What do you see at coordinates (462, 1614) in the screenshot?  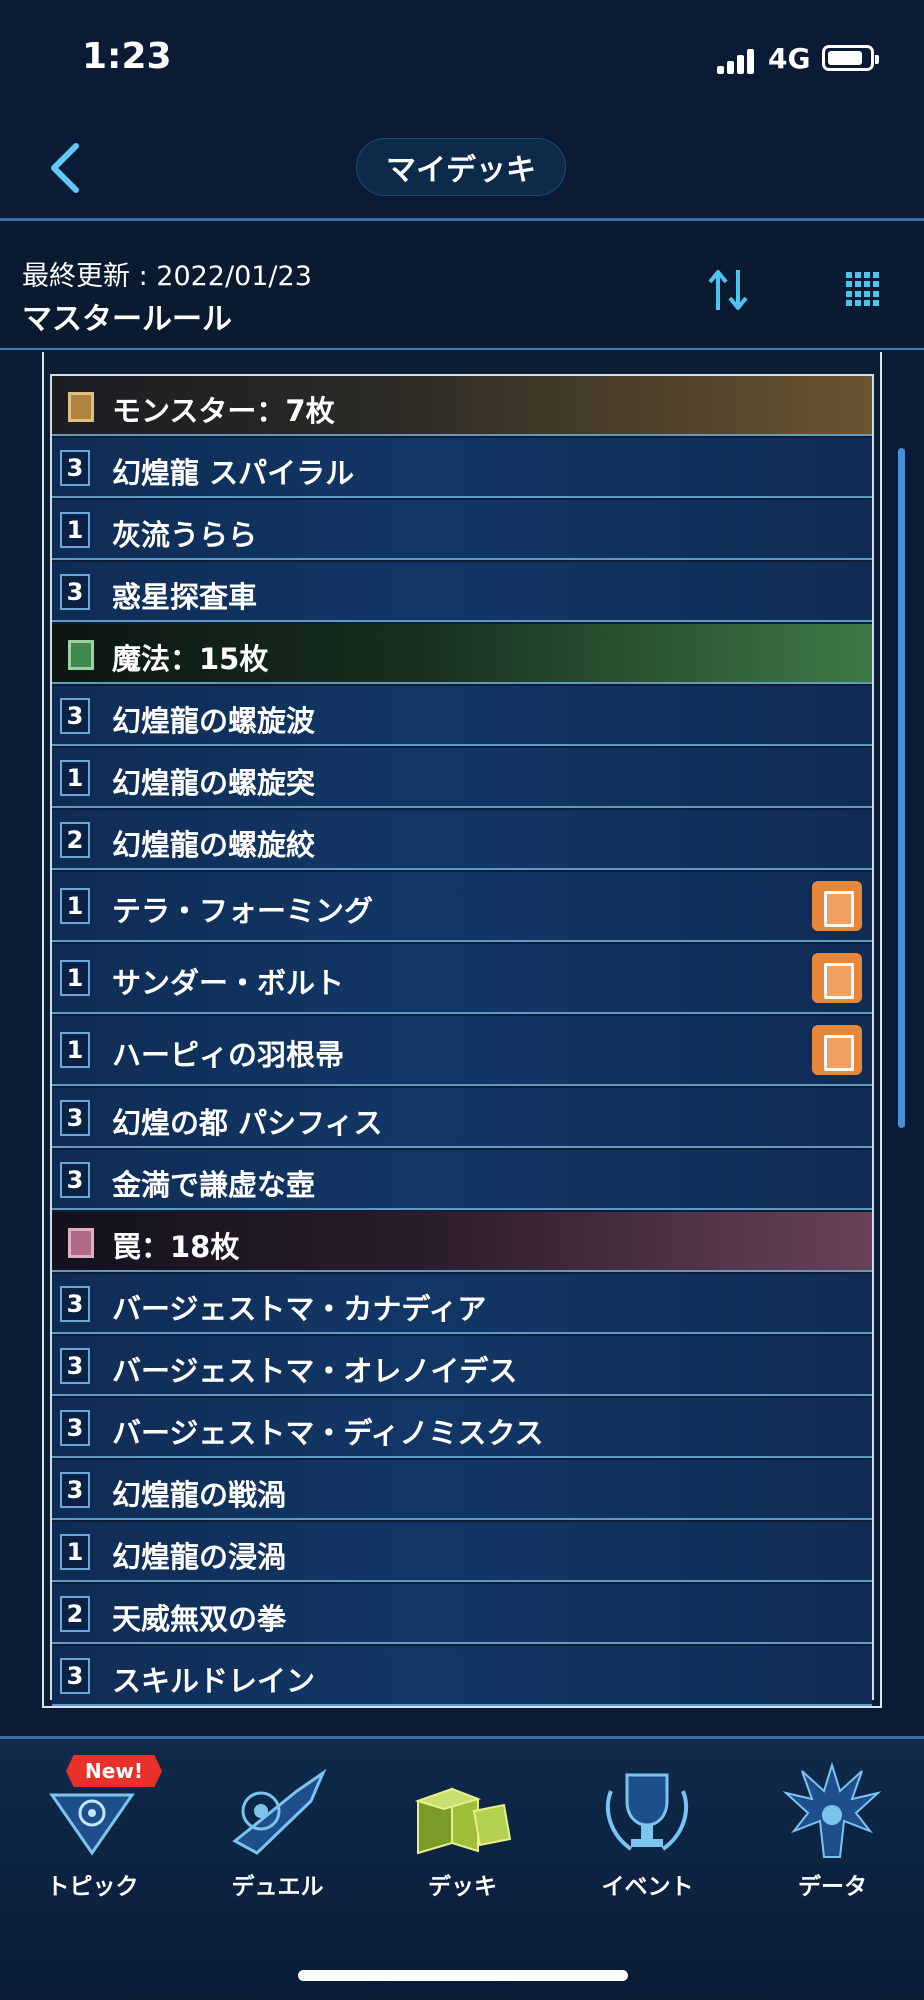 I see `card-row: 2 天威無双の拳` at bounding box center [462, 1614].